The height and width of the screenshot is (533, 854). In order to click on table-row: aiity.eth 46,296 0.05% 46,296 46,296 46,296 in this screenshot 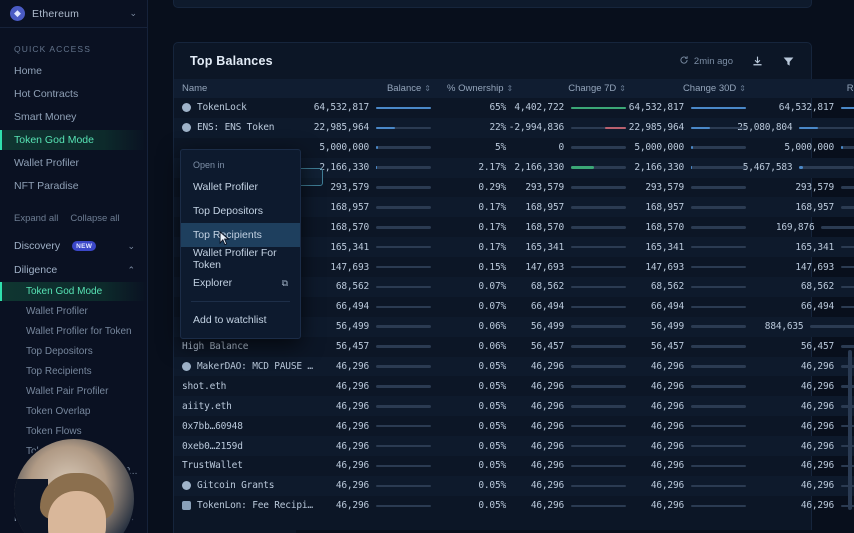, I will do `click(514, 406)`.